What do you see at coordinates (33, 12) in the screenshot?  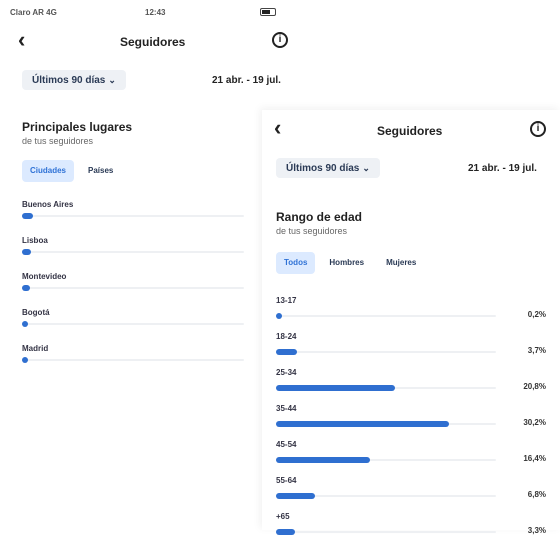 I see `carrier-label: Claro AR 4G` at bounding box center [33, 12].